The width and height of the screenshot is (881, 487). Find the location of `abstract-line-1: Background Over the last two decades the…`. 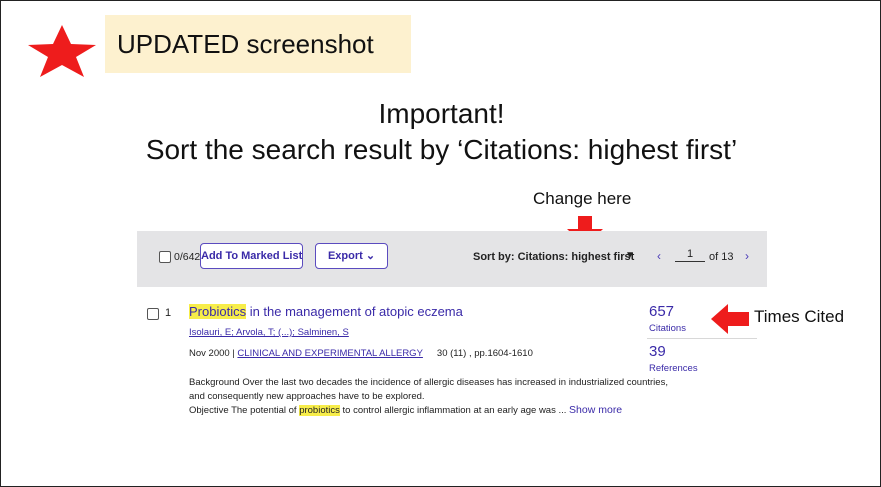

abstract-line-1: Background Over the last two decades the… is located at coordinates (428, 382).